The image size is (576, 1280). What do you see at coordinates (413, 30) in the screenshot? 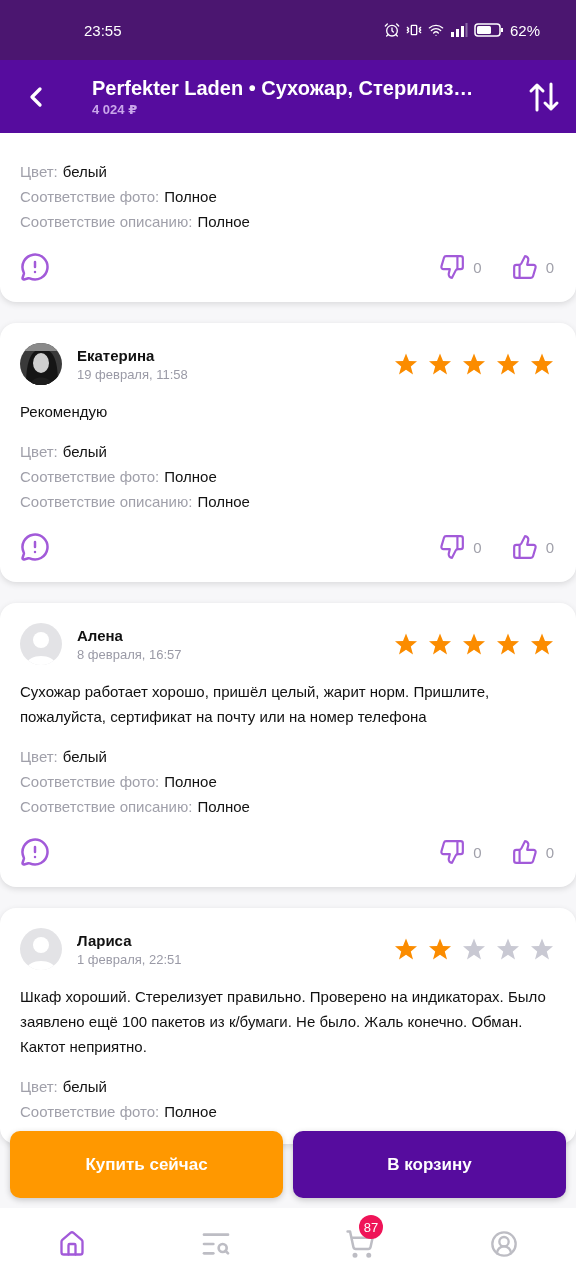
I see `vibrate-icon` at bounding box center [413, 30].